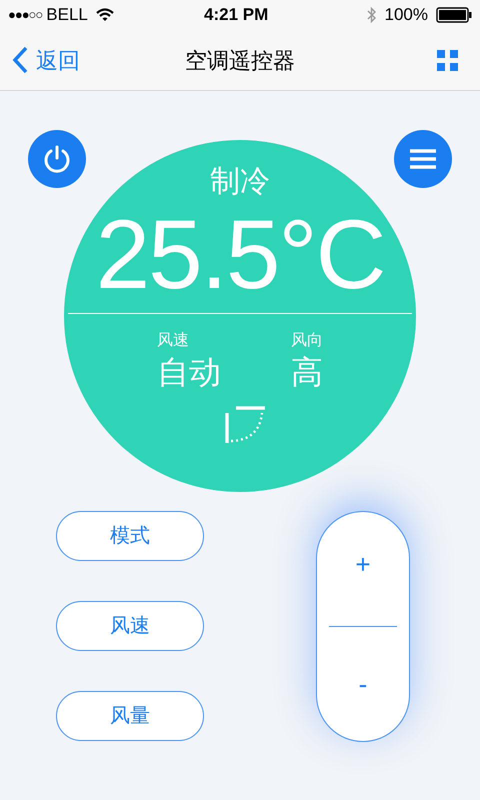 Image resolution: width=480 pixels, height=800 pixels. I want to click on reading-label: 风向, so click(307, 341).